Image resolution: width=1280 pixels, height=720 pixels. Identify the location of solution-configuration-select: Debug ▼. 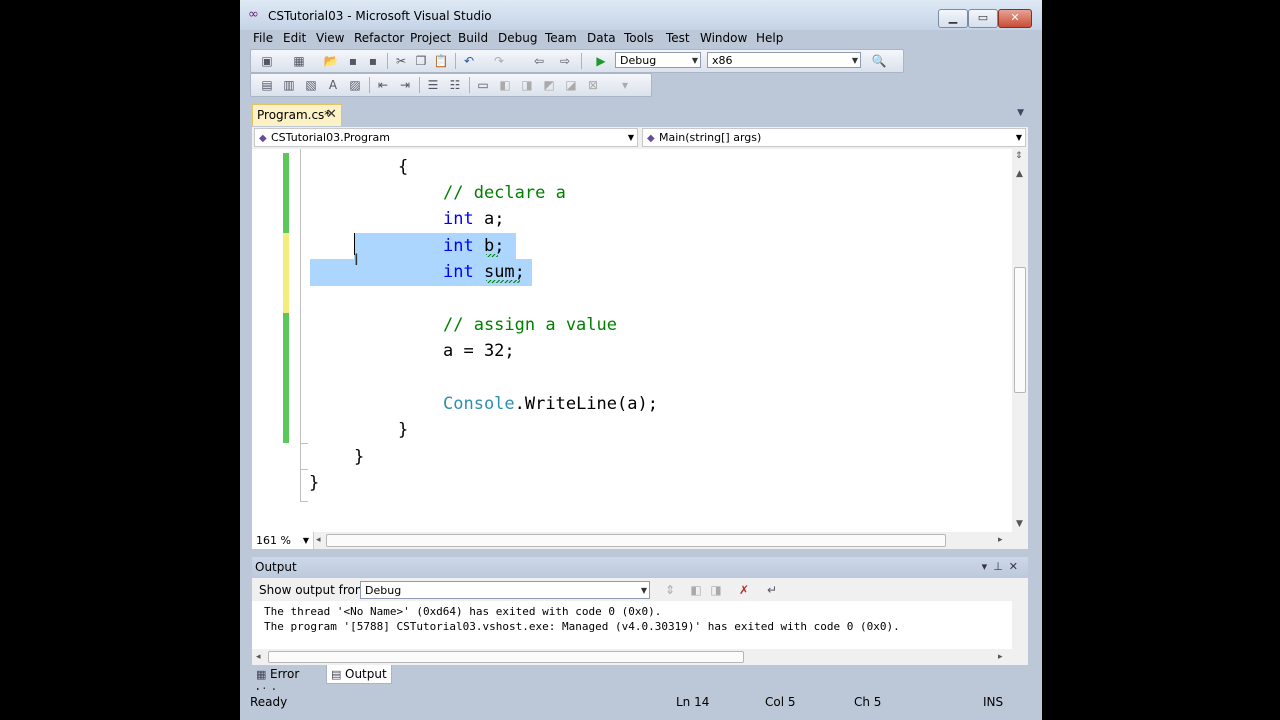
(658, 60).